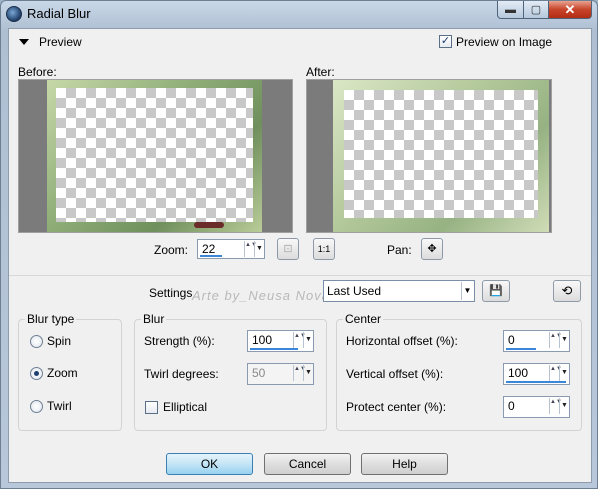  What do you see at coordinates (231, 249) in the screenshot?
I see `zoom-spinner: 22 ▲▼ ▼` at bounding box center [231, 249].